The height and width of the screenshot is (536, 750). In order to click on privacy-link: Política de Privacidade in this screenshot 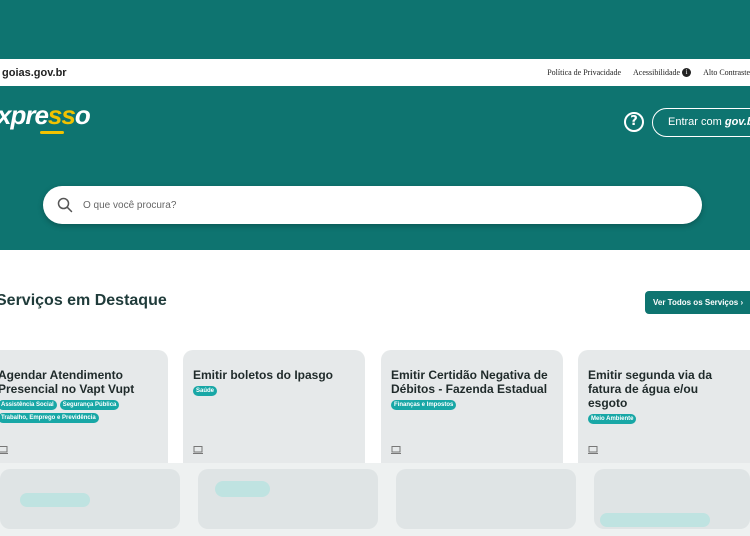, I will do `click(584, 72)`.